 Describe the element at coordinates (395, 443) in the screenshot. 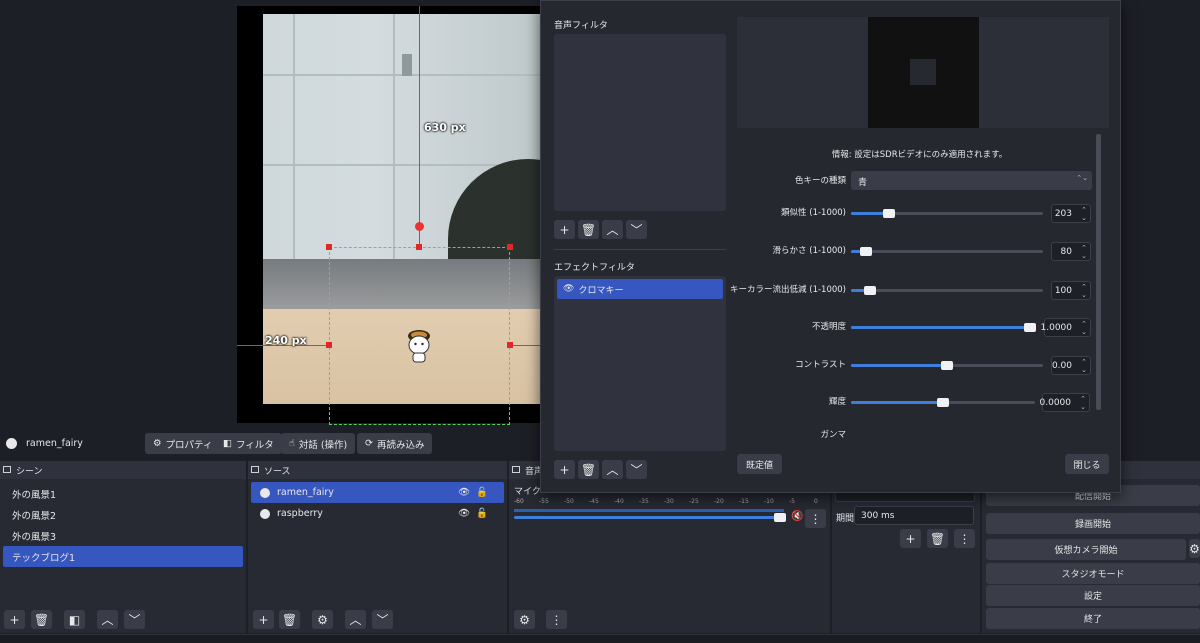

I see `reload-button: ⟳ 再読み込み` at that location.